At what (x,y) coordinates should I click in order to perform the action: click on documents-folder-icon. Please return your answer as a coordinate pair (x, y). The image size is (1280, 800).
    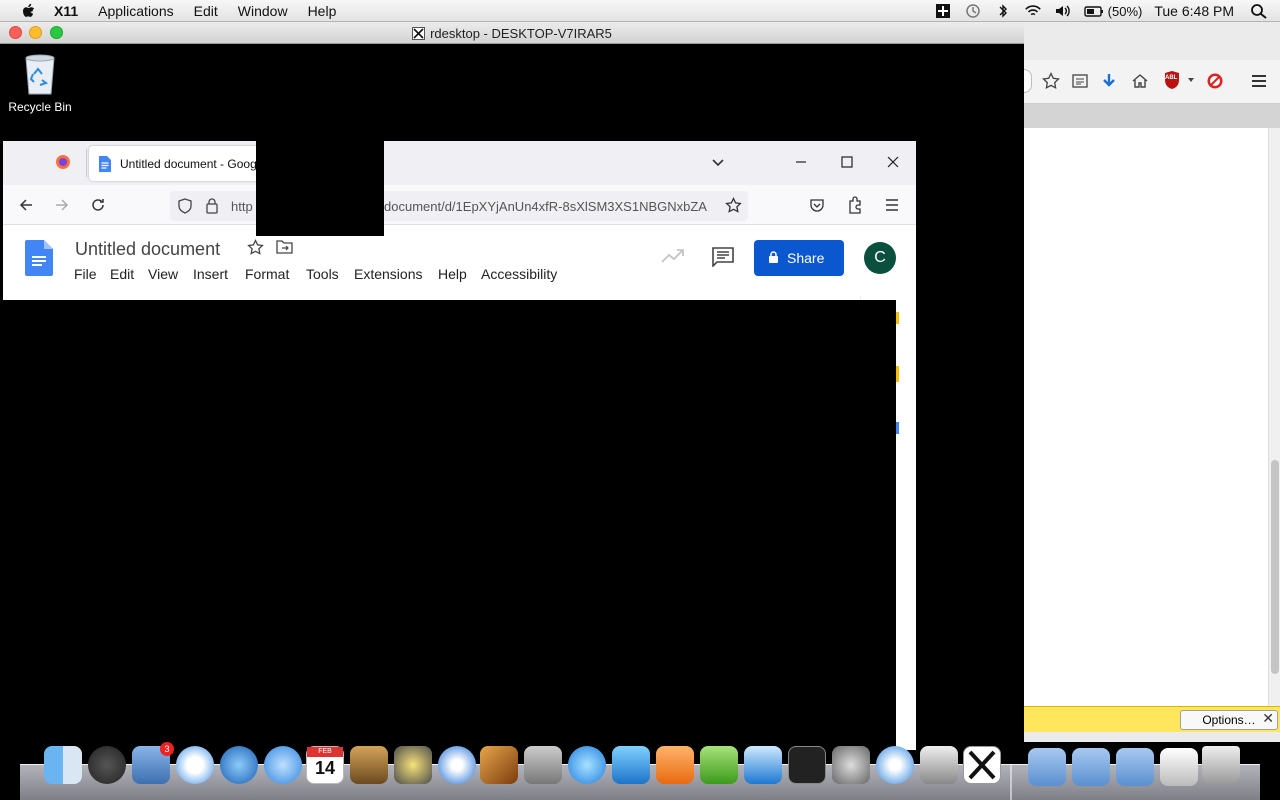
    Looking at the image, I should click on (1091, 767).